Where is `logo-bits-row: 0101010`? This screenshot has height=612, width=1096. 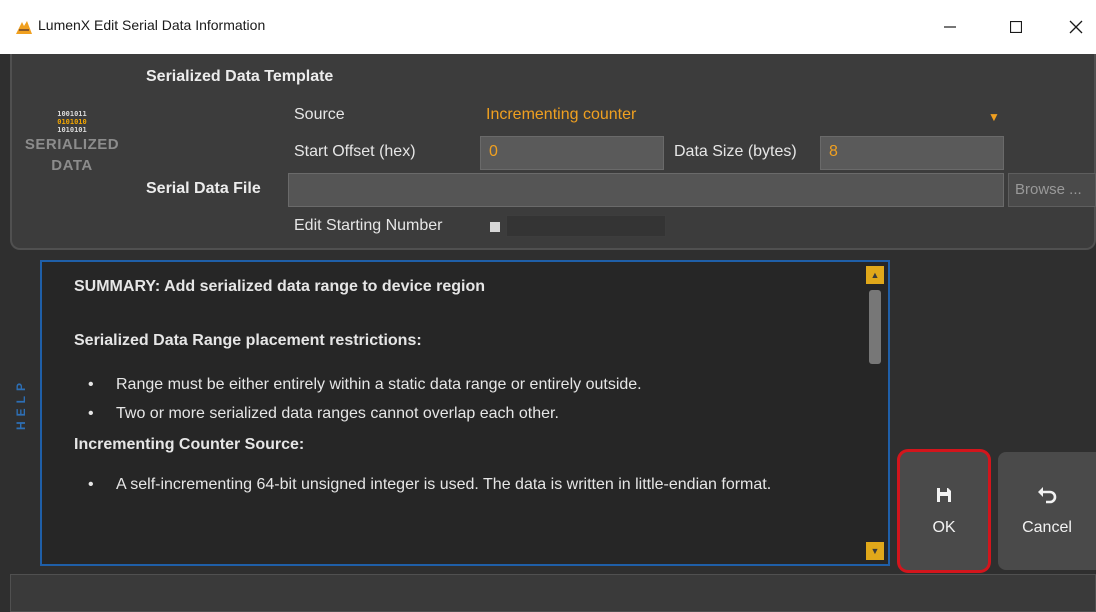
logo-bits-row: 0101010 is located at coordinates (72, 122).